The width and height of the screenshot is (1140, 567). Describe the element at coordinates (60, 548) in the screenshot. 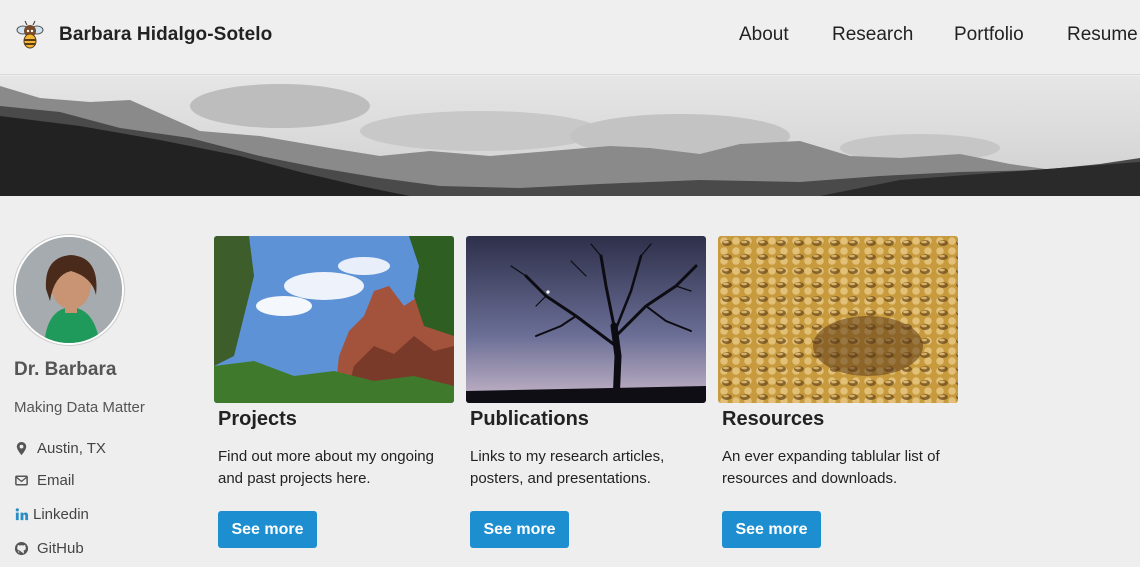

I see `author-github-label: GitHub` at that location.